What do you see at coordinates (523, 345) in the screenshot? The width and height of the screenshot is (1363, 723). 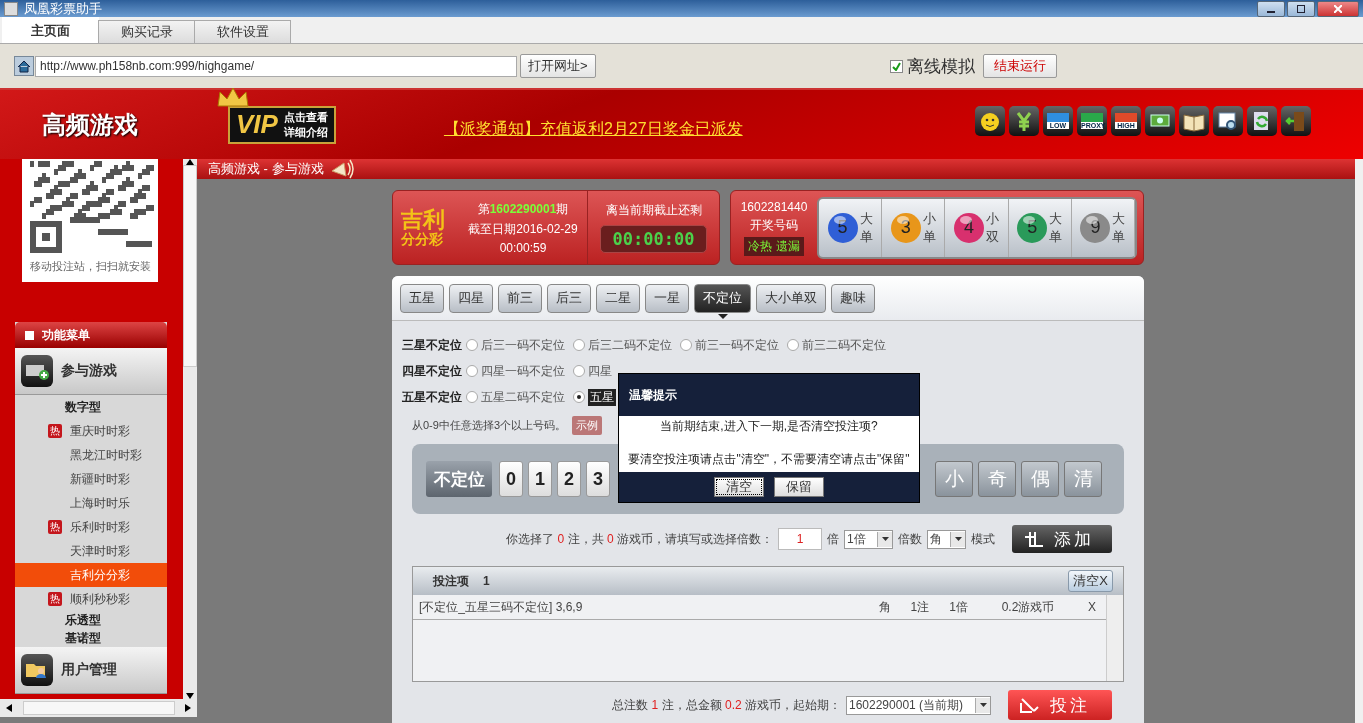 I see `radio-label: 后三一码不定位` at bounding box center [523, 345].